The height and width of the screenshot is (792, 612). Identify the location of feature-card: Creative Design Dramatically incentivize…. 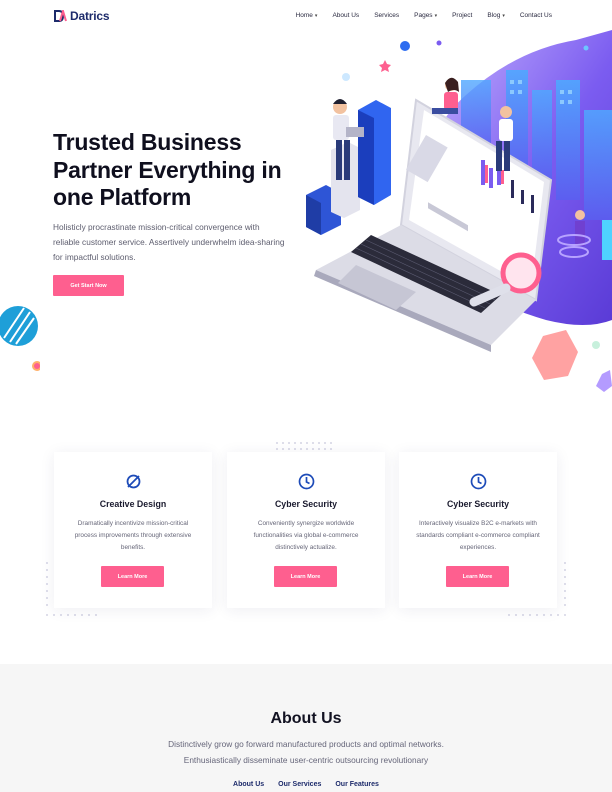
(133, 530).